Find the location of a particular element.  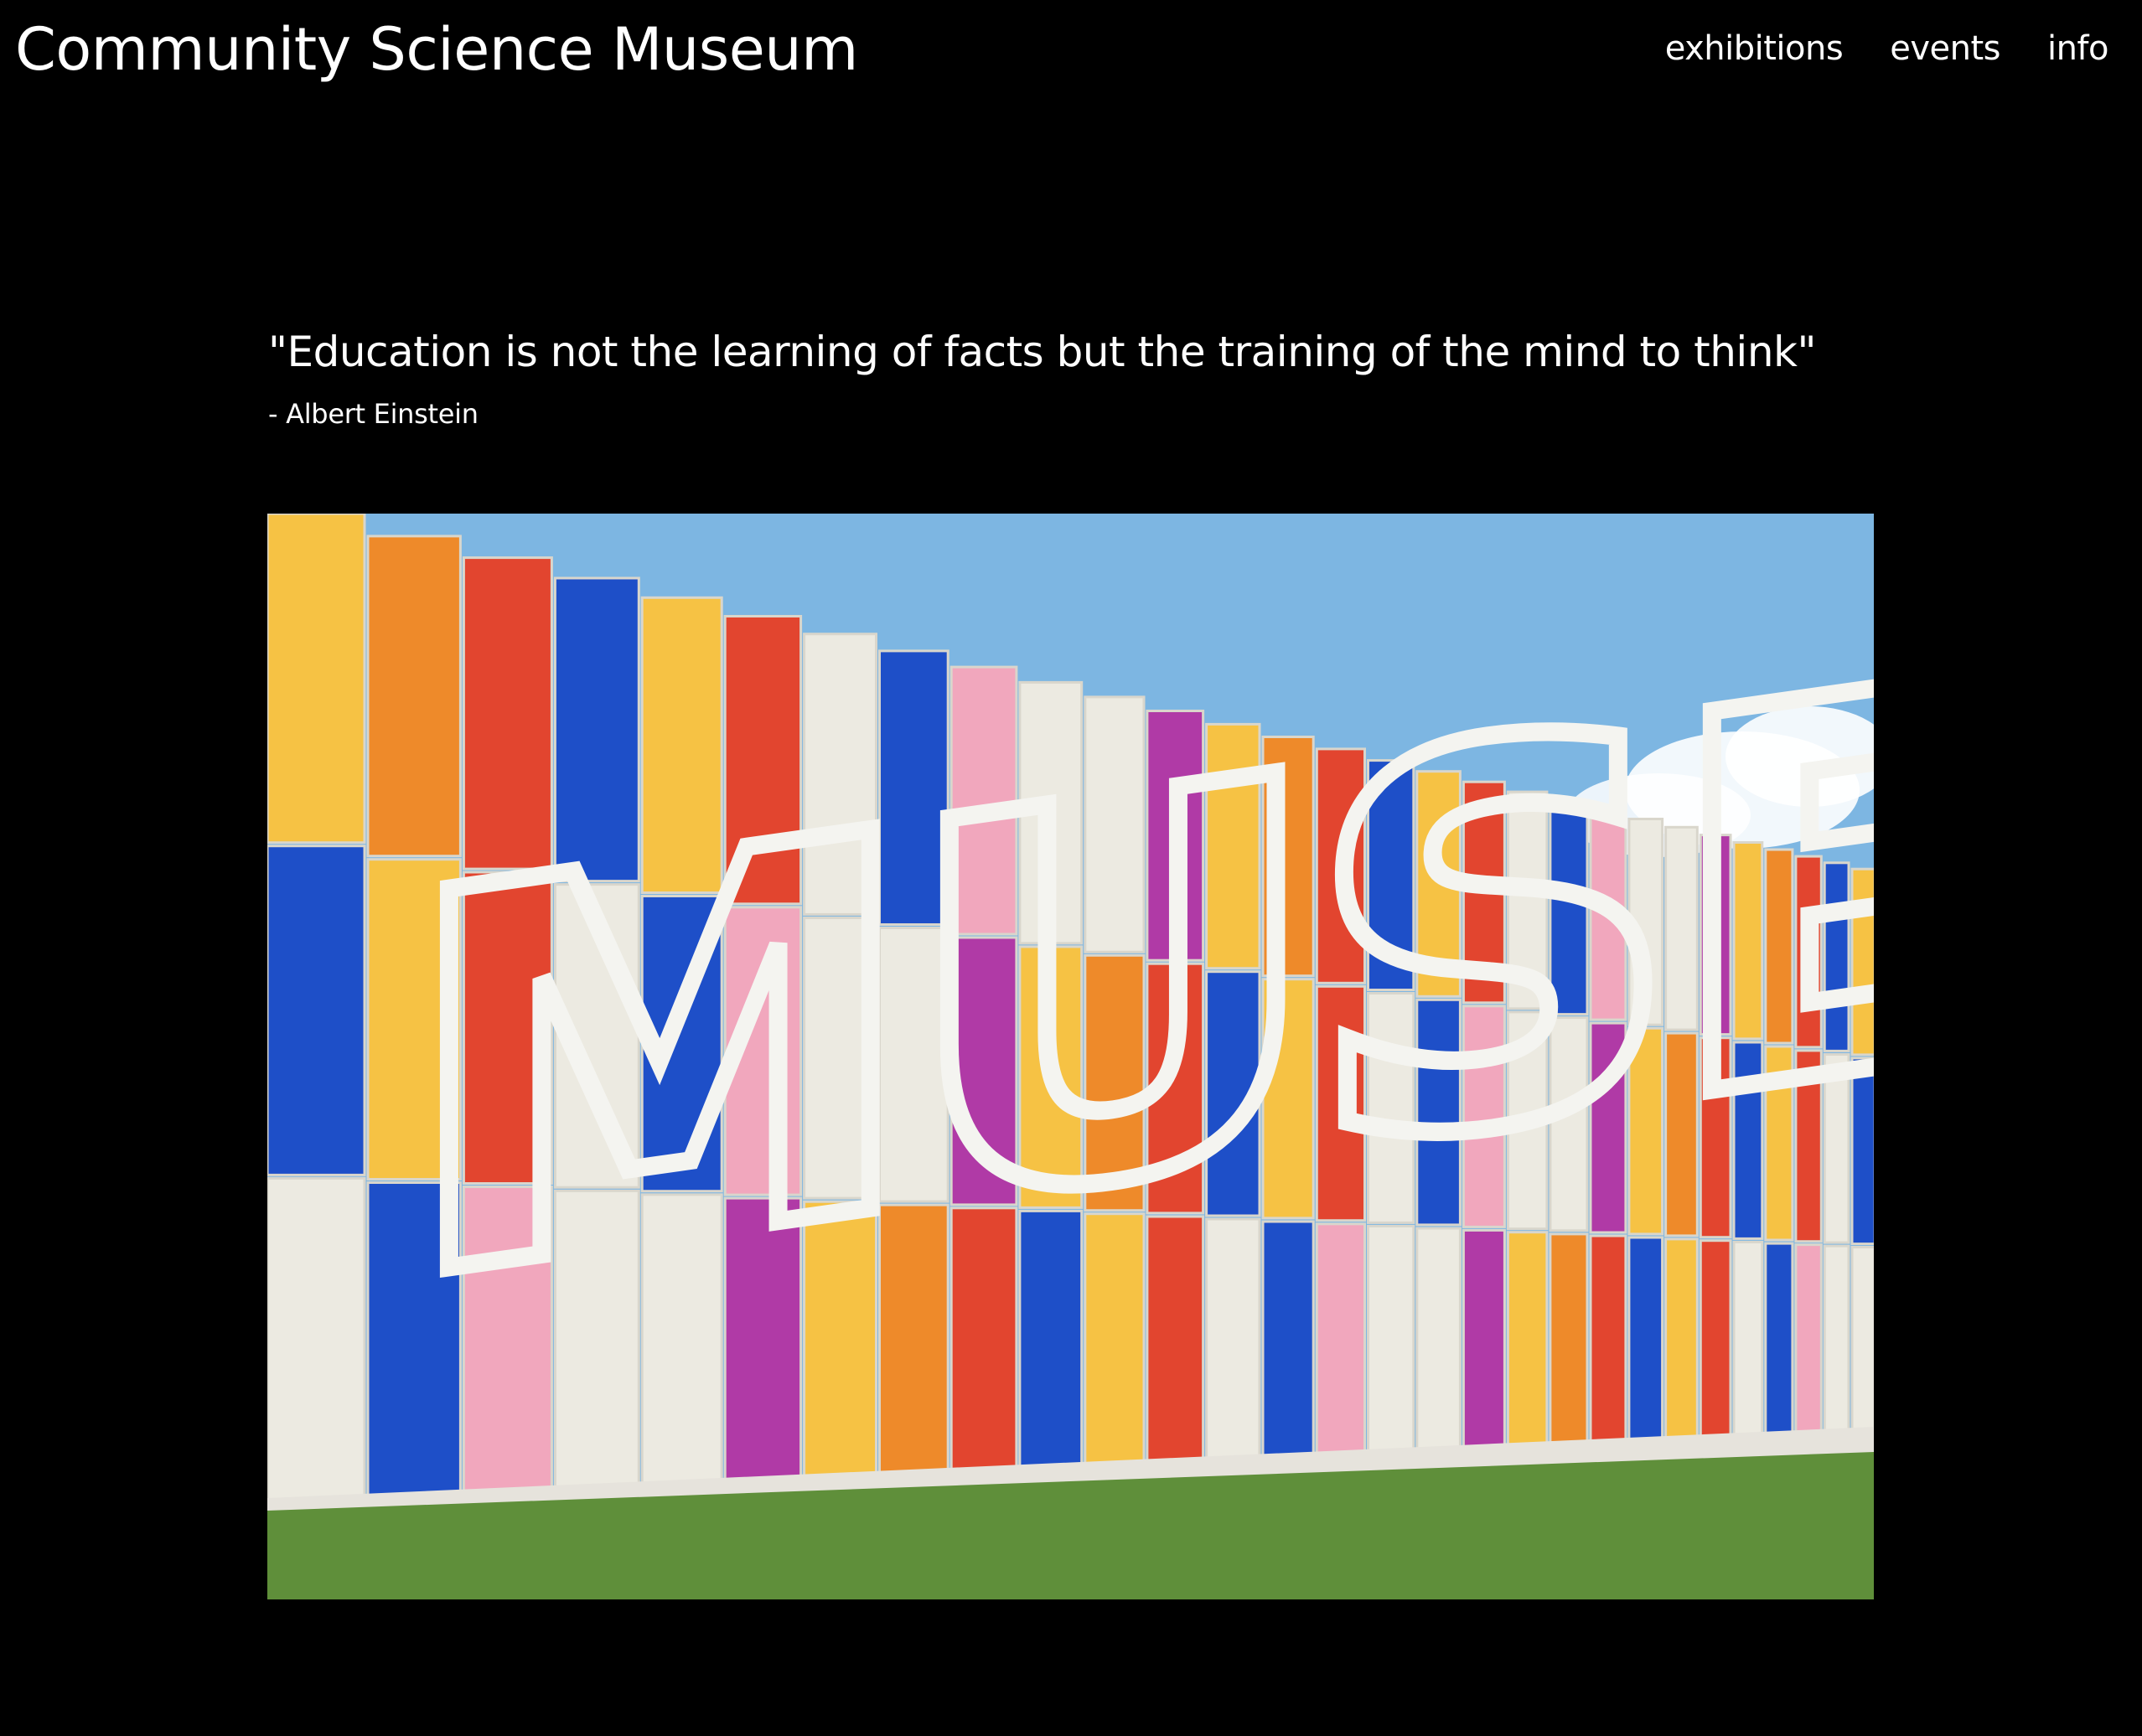

quote-attribution: - Albert Einstein is located at coordinates (373, 414).